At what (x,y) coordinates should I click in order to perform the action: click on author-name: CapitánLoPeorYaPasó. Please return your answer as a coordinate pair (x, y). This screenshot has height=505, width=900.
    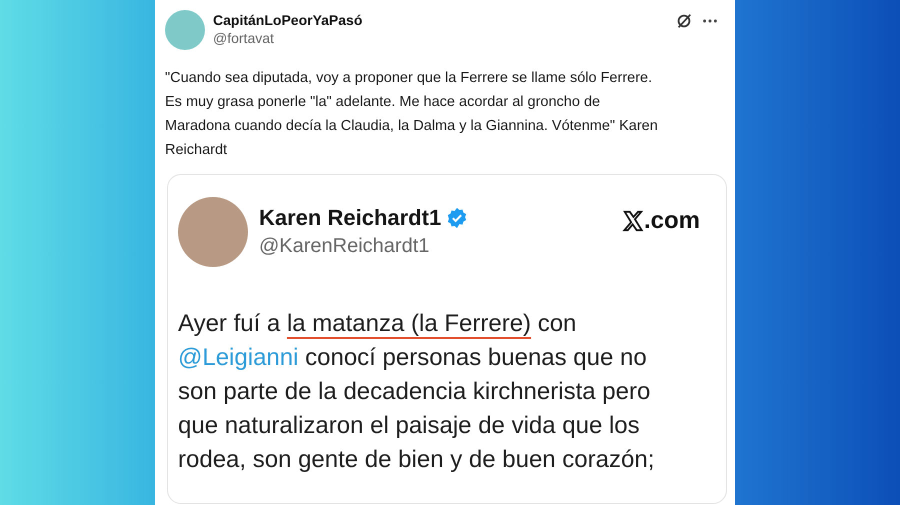
    Looking at the image, I should click on (440, 20).